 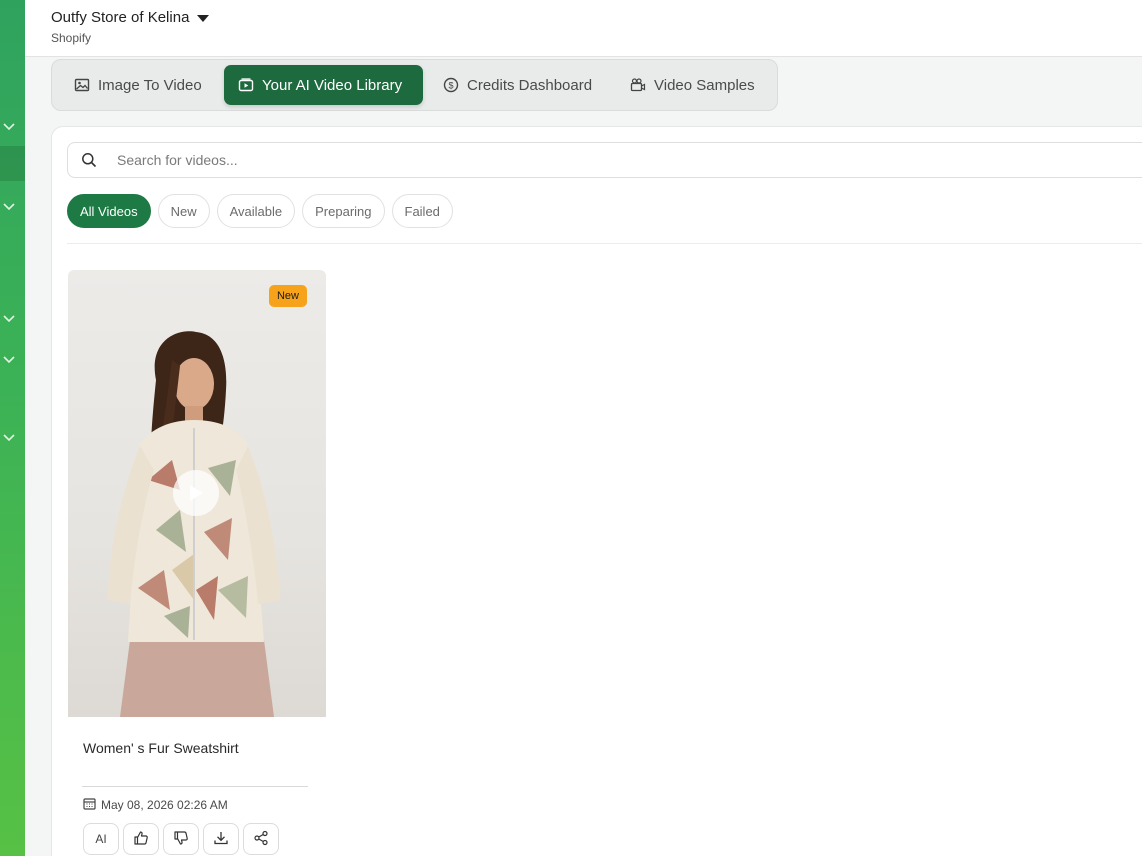 What do you see at coordinates (71, 38) in the screenshot?
I see `store-platform: Shopify` at bounding box center [71, 38].